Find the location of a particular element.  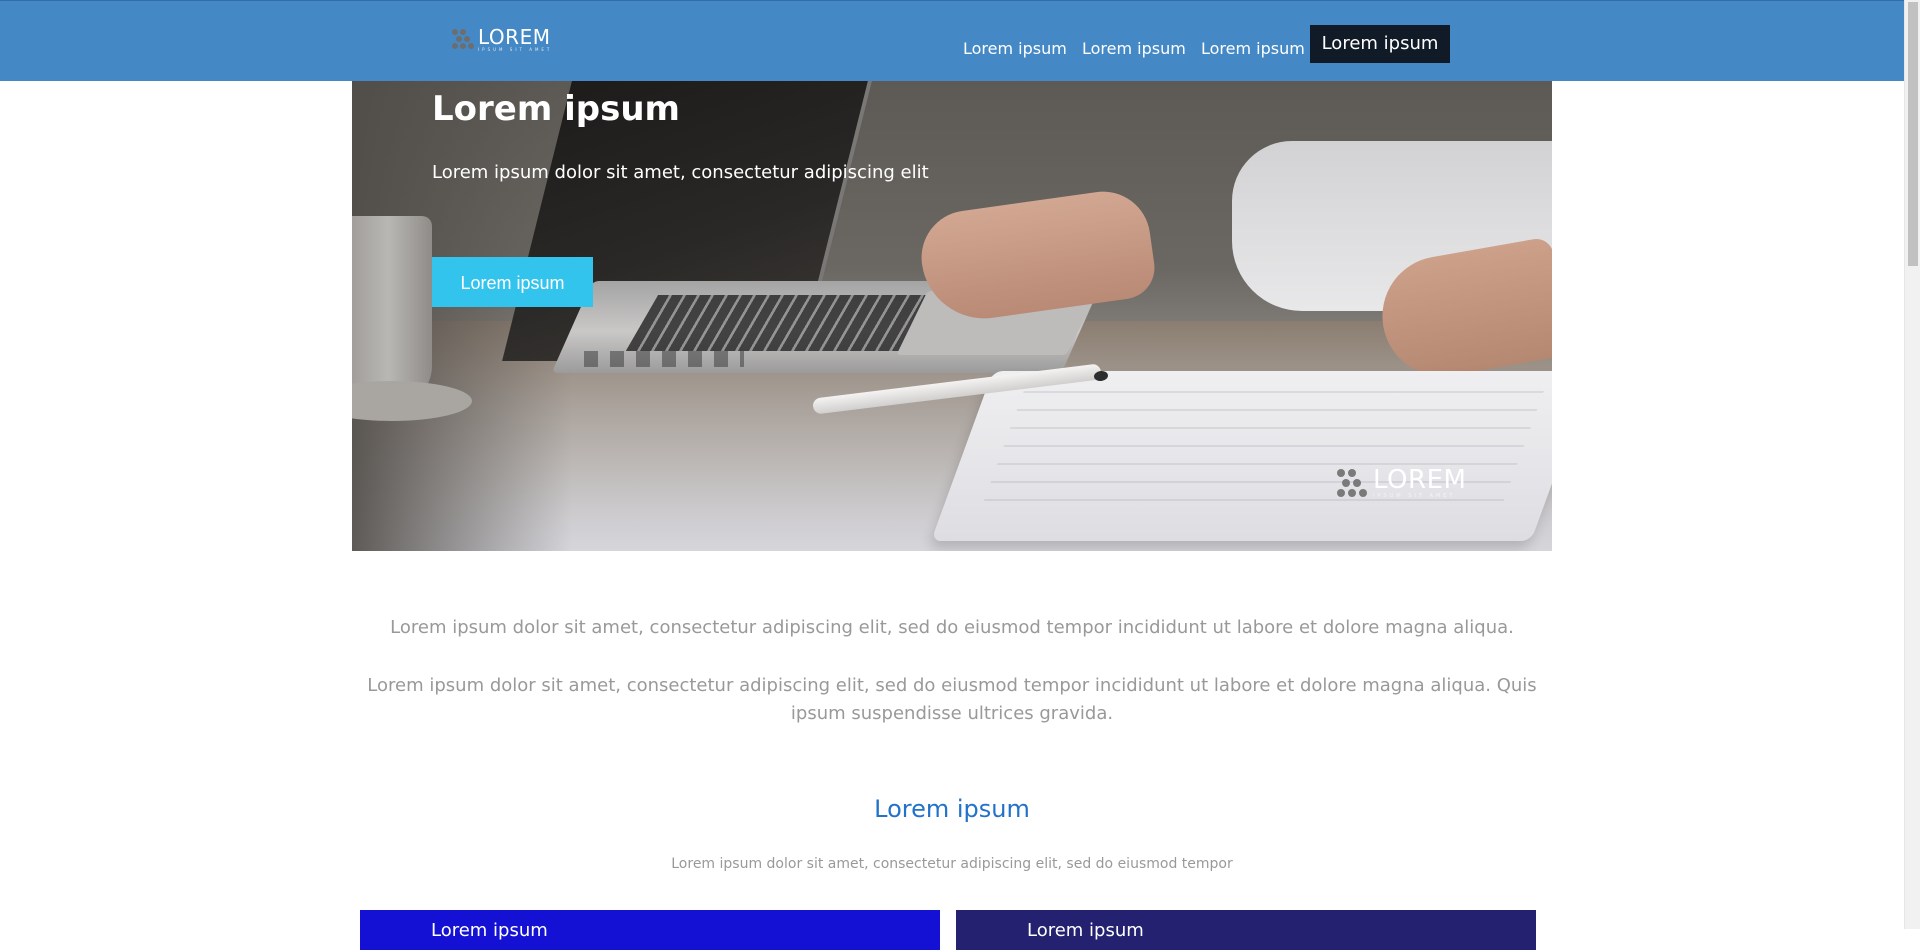

hero-photo-hand is located at coordinates (1037, 256).